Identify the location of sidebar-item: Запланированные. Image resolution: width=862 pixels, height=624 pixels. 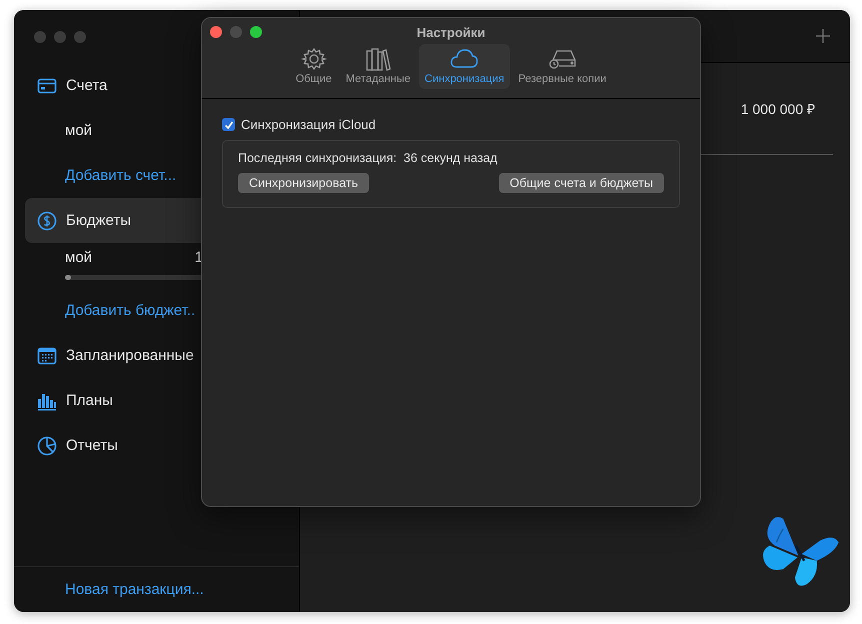
(162, 355).